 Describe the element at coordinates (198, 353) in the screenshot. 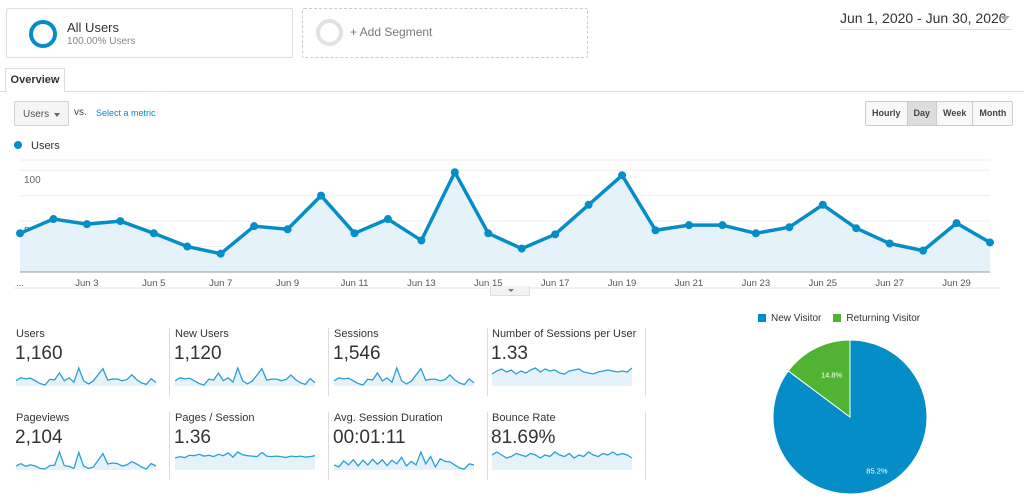

I see `metric-value: 1,120` at that location.